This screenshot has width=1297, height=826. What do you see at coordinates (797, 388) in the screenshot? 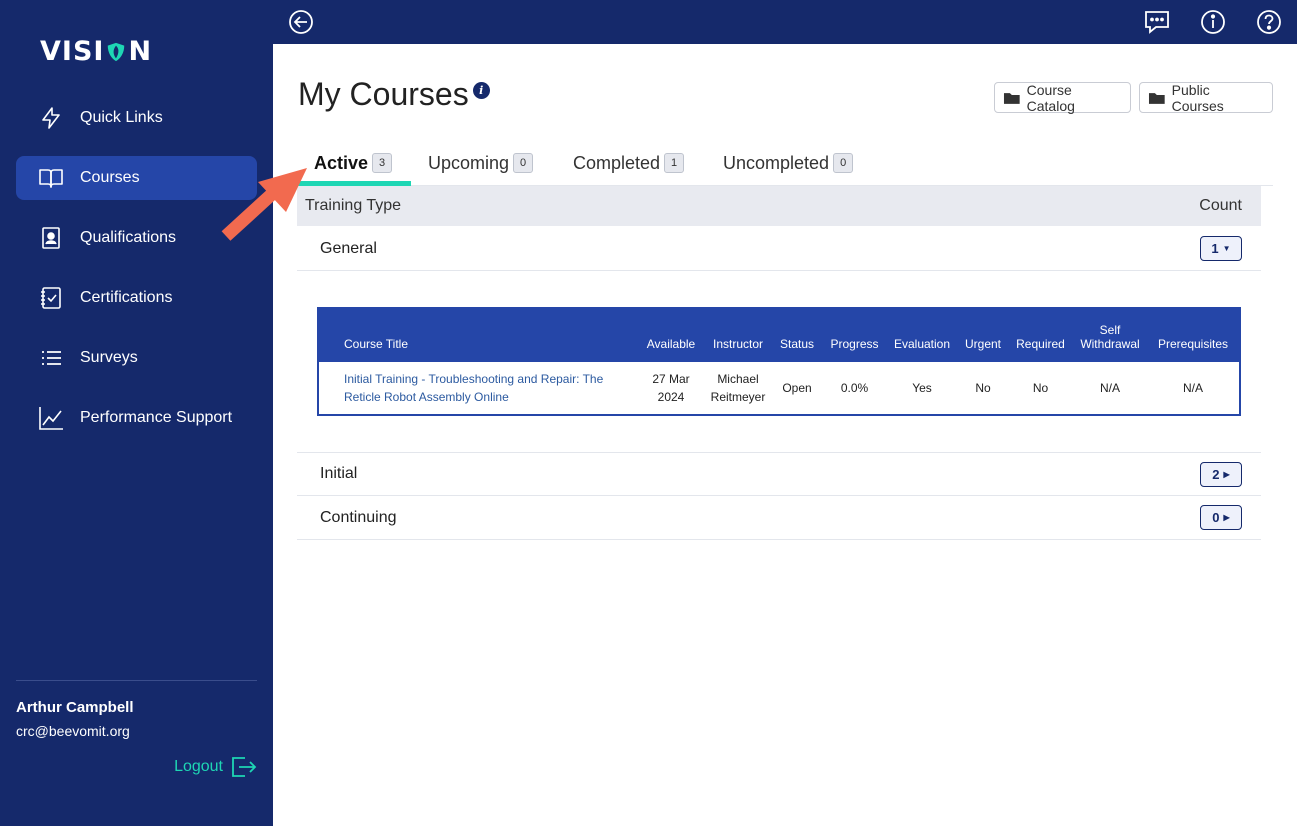
I see `cell-status: Open` at bounding box center [797, 388].